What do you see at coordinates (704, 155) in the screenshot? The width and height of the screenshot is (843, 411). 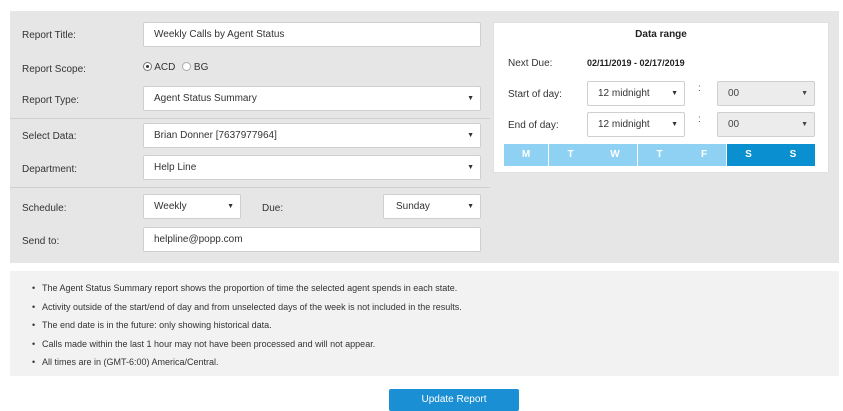 I see `day-toggle-4: F` at bounding box center [704, 155].